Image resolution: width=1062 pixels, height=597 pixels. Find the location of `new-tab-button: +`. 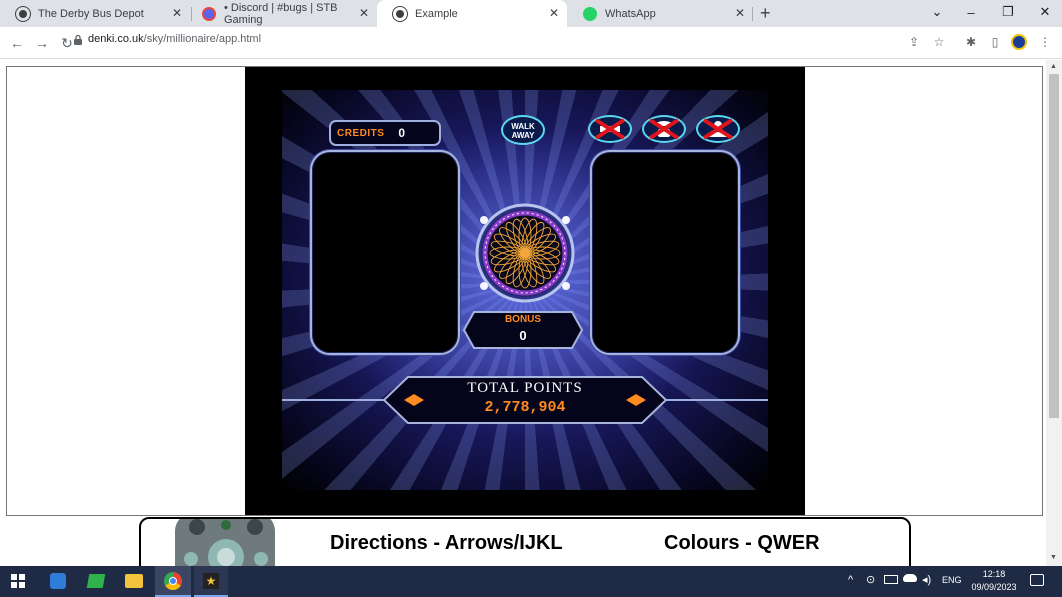

new-tab-button: + is located at coordinates (765, 13).